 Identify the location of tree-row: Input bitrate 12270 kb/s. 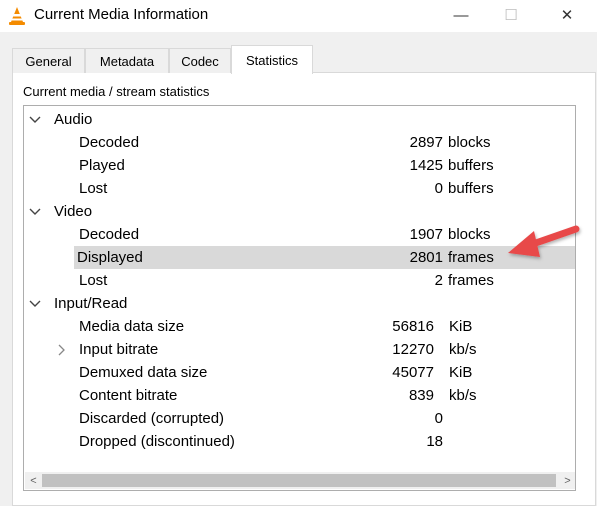
(299, 349).